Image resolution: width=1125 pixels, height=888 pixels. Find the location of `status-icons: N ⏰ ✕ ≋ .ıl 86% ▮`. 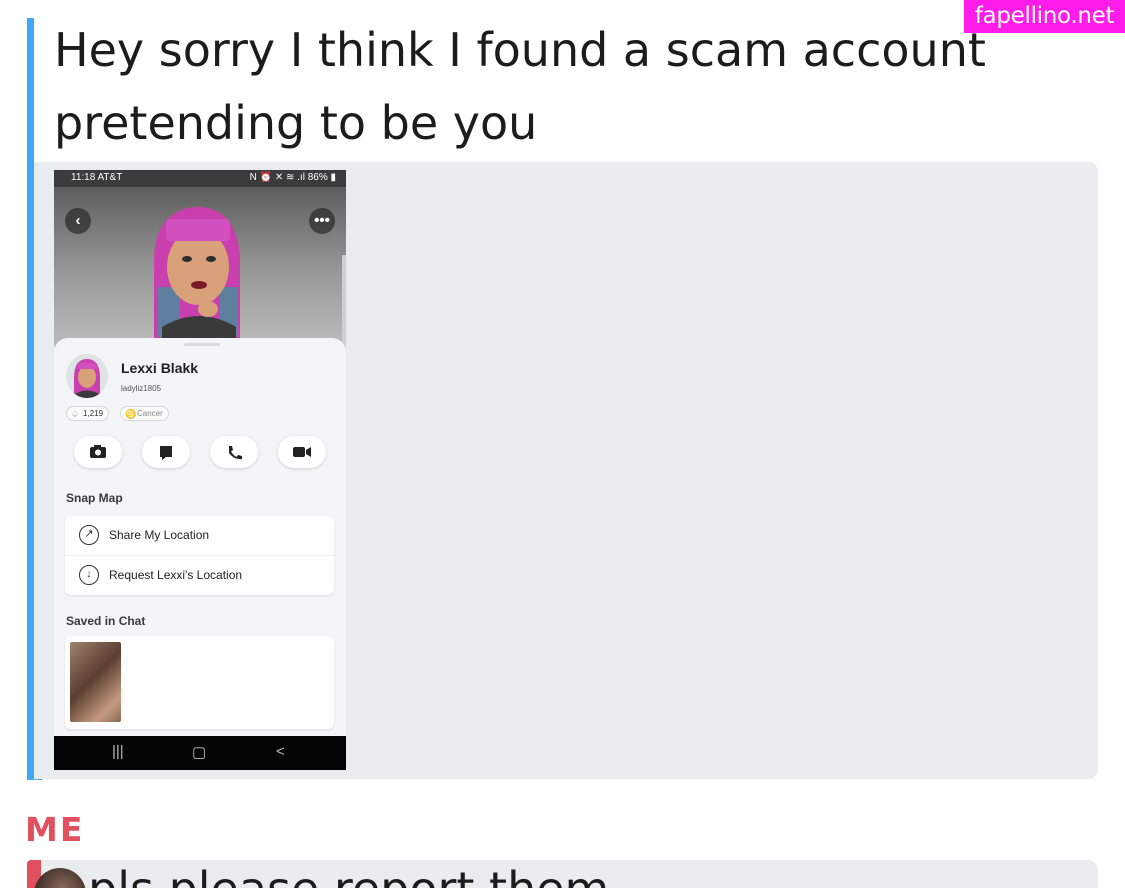

status-icons: N ⏰ ✕ ≋ .ıl 86% ▮ is located at coordinates (292, 177).